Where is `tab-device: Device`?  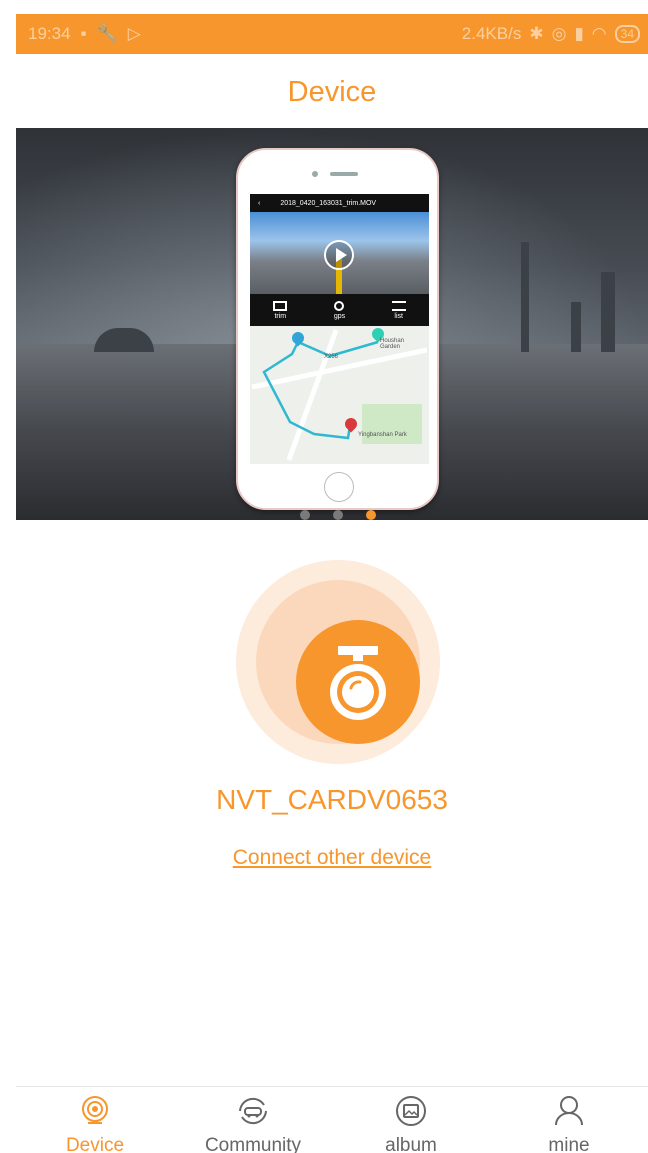
tab-device: Device is located at coordinates (95, 1120).